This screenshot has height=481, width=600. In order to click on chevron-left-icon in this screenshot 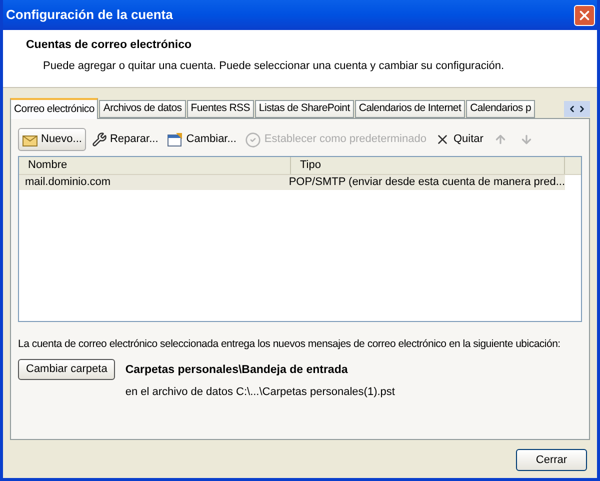, I will do `click(572, 109)`.